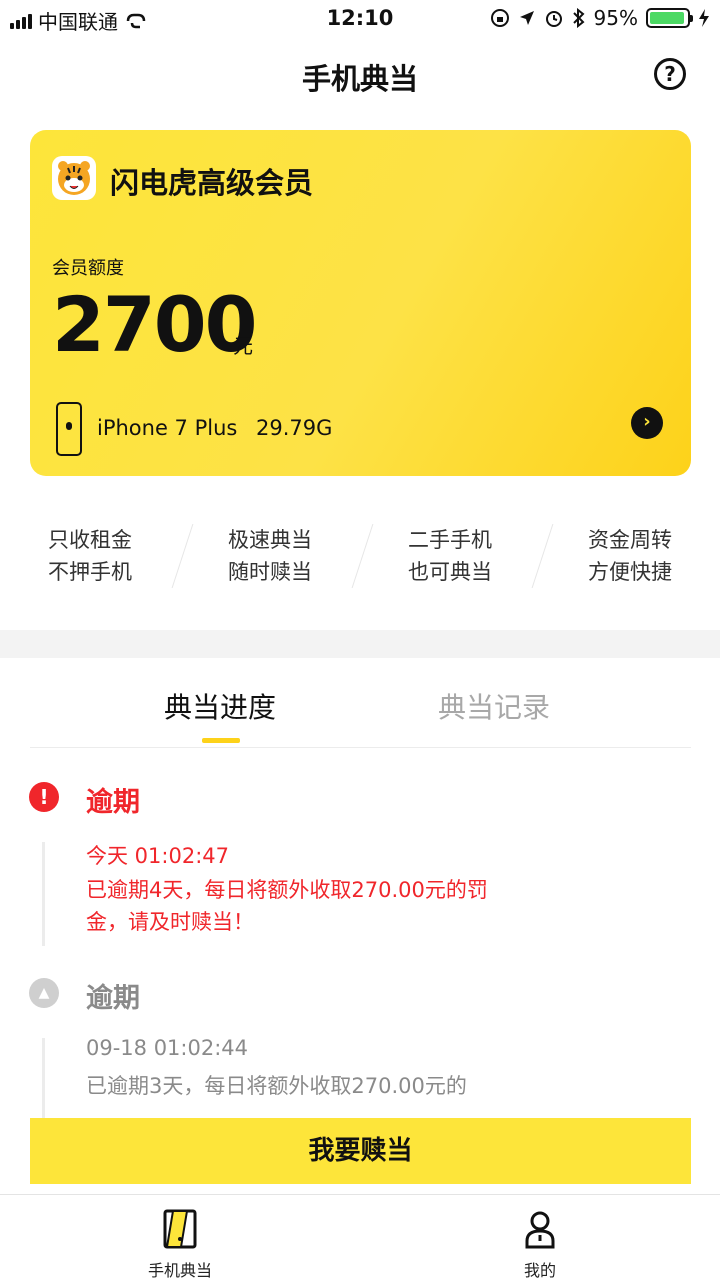 This screenshot has width=720, height=1280. I want to click on feature-line2: 也可典当, so click(450, 572).